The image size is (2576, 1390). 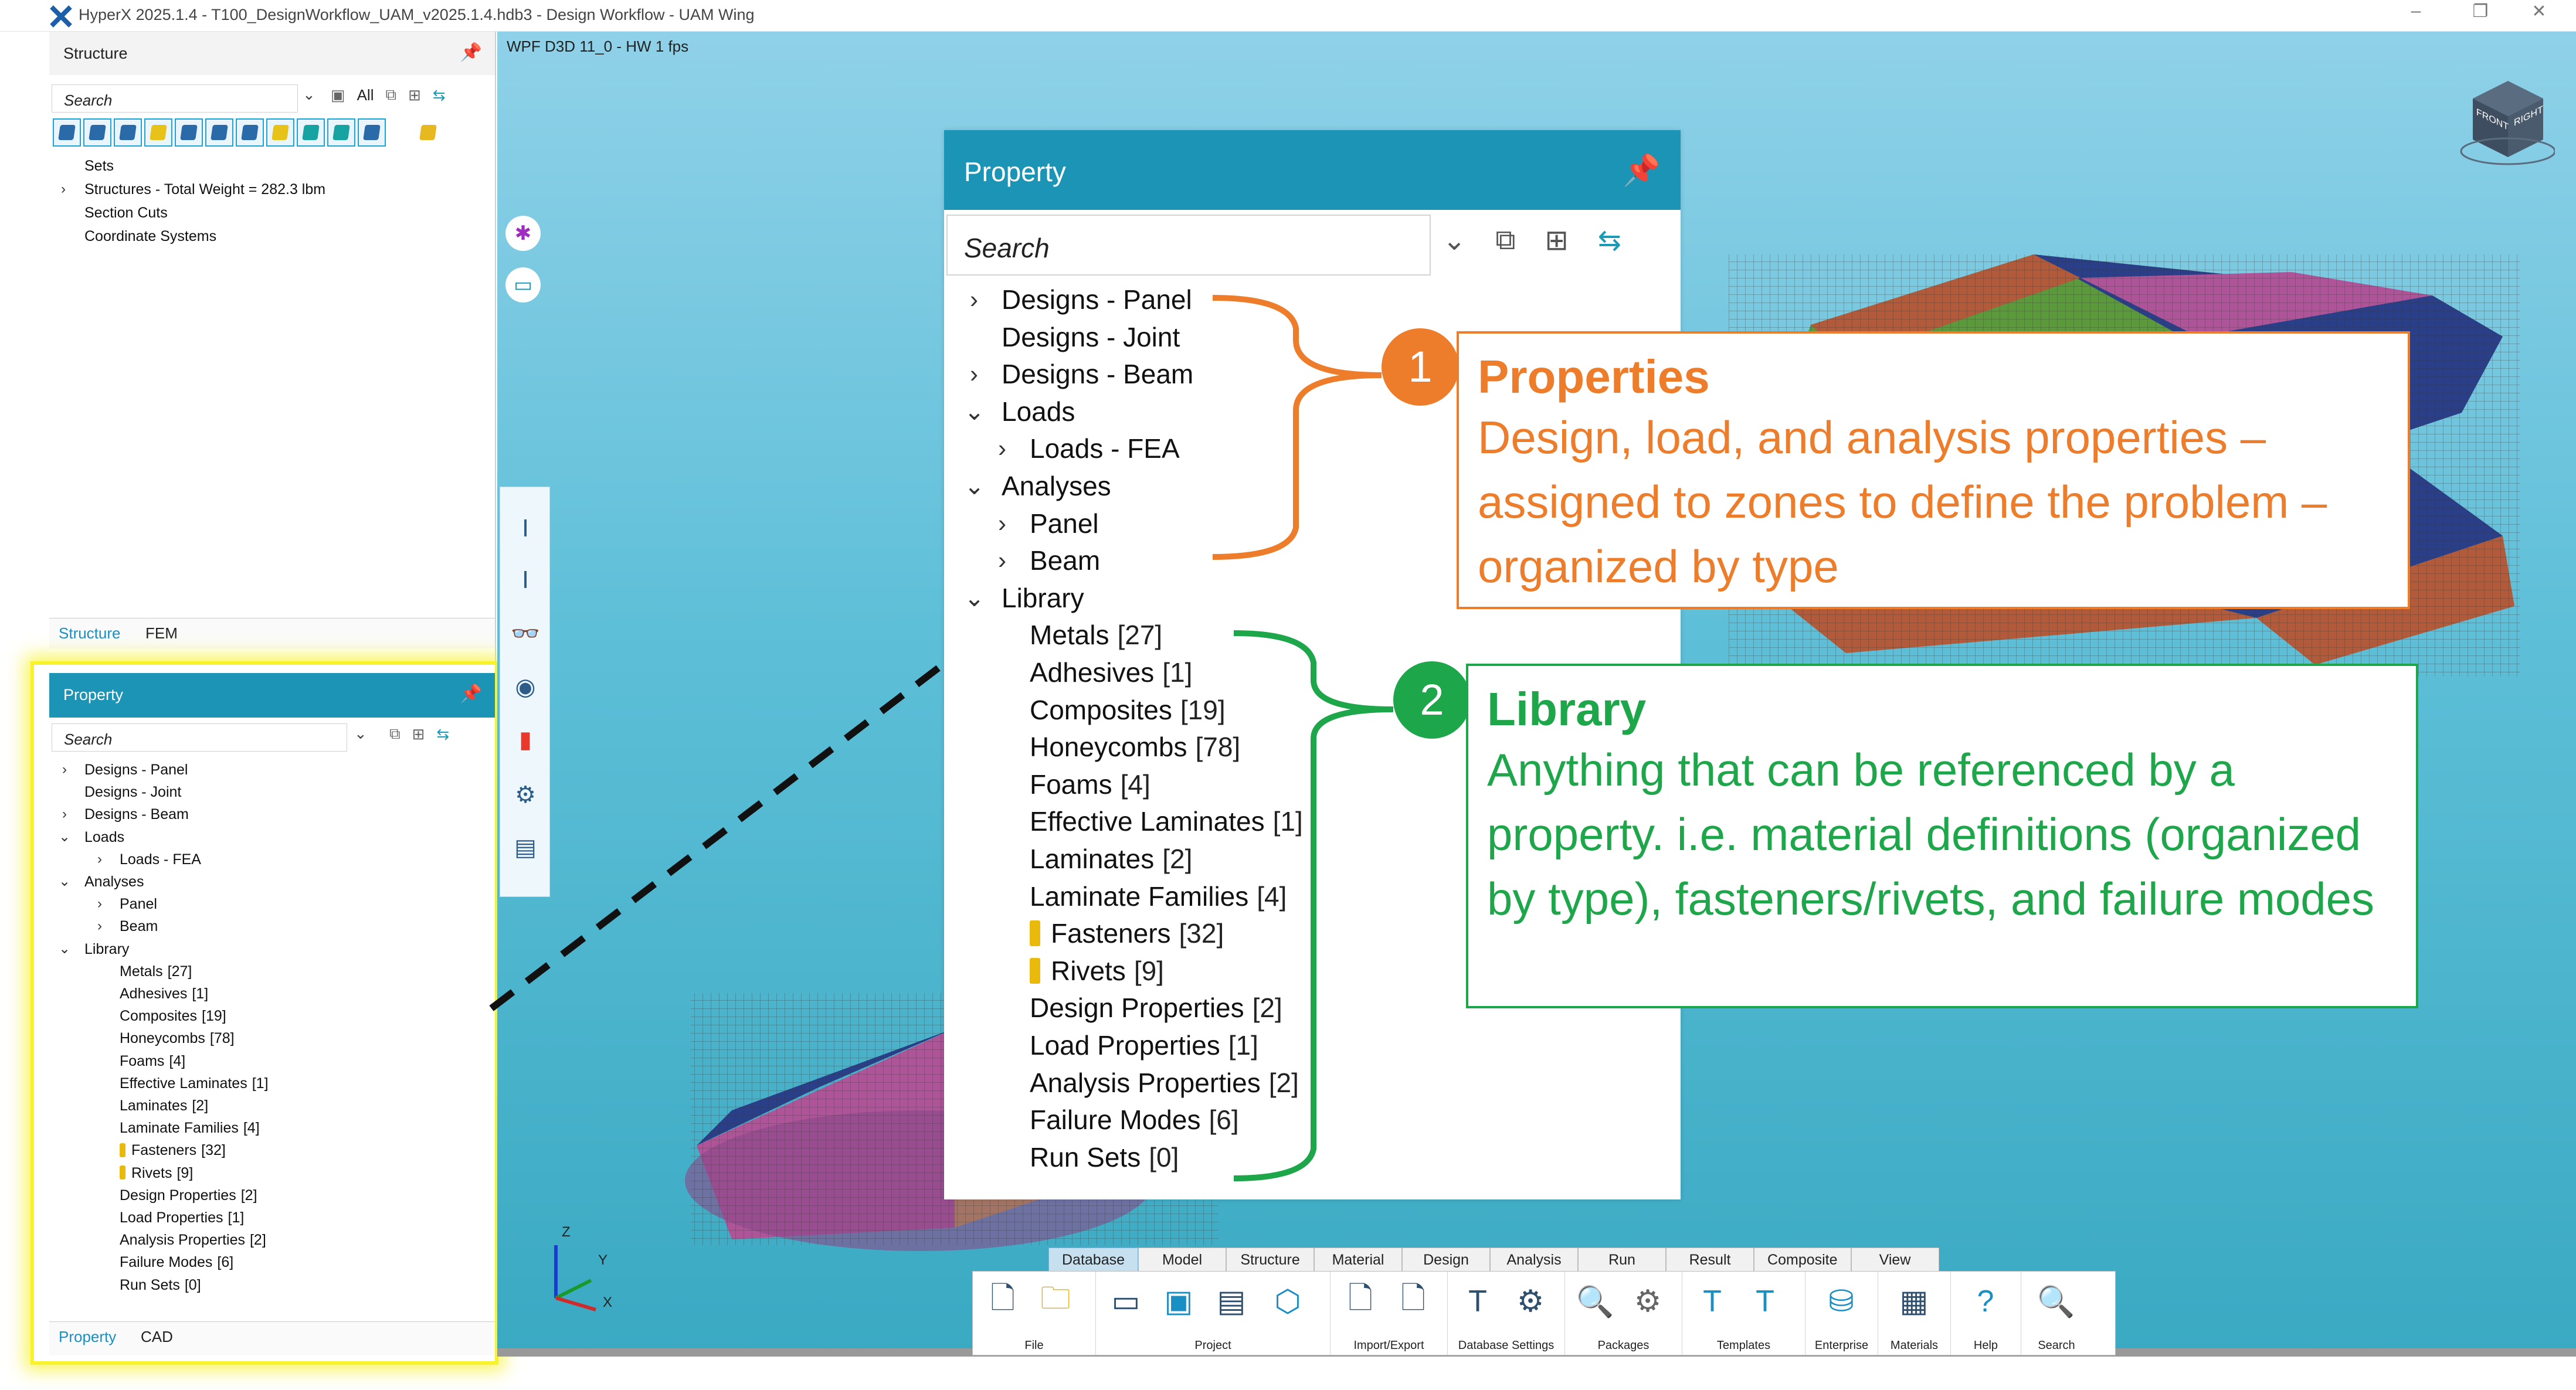 I want to click on structure-search-input: Search, so click(x=175, y=98).